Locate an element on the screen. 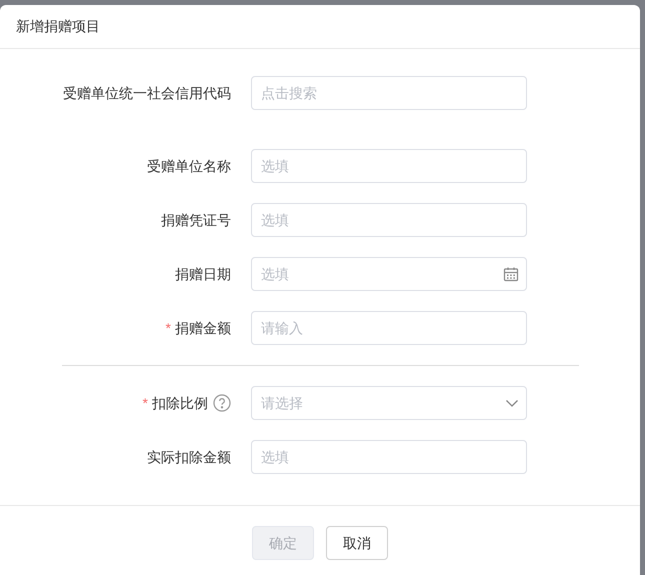 This screenshot has width=645, height=575. field-label: 实际扣除金额 is located at coordinates (189, 457).